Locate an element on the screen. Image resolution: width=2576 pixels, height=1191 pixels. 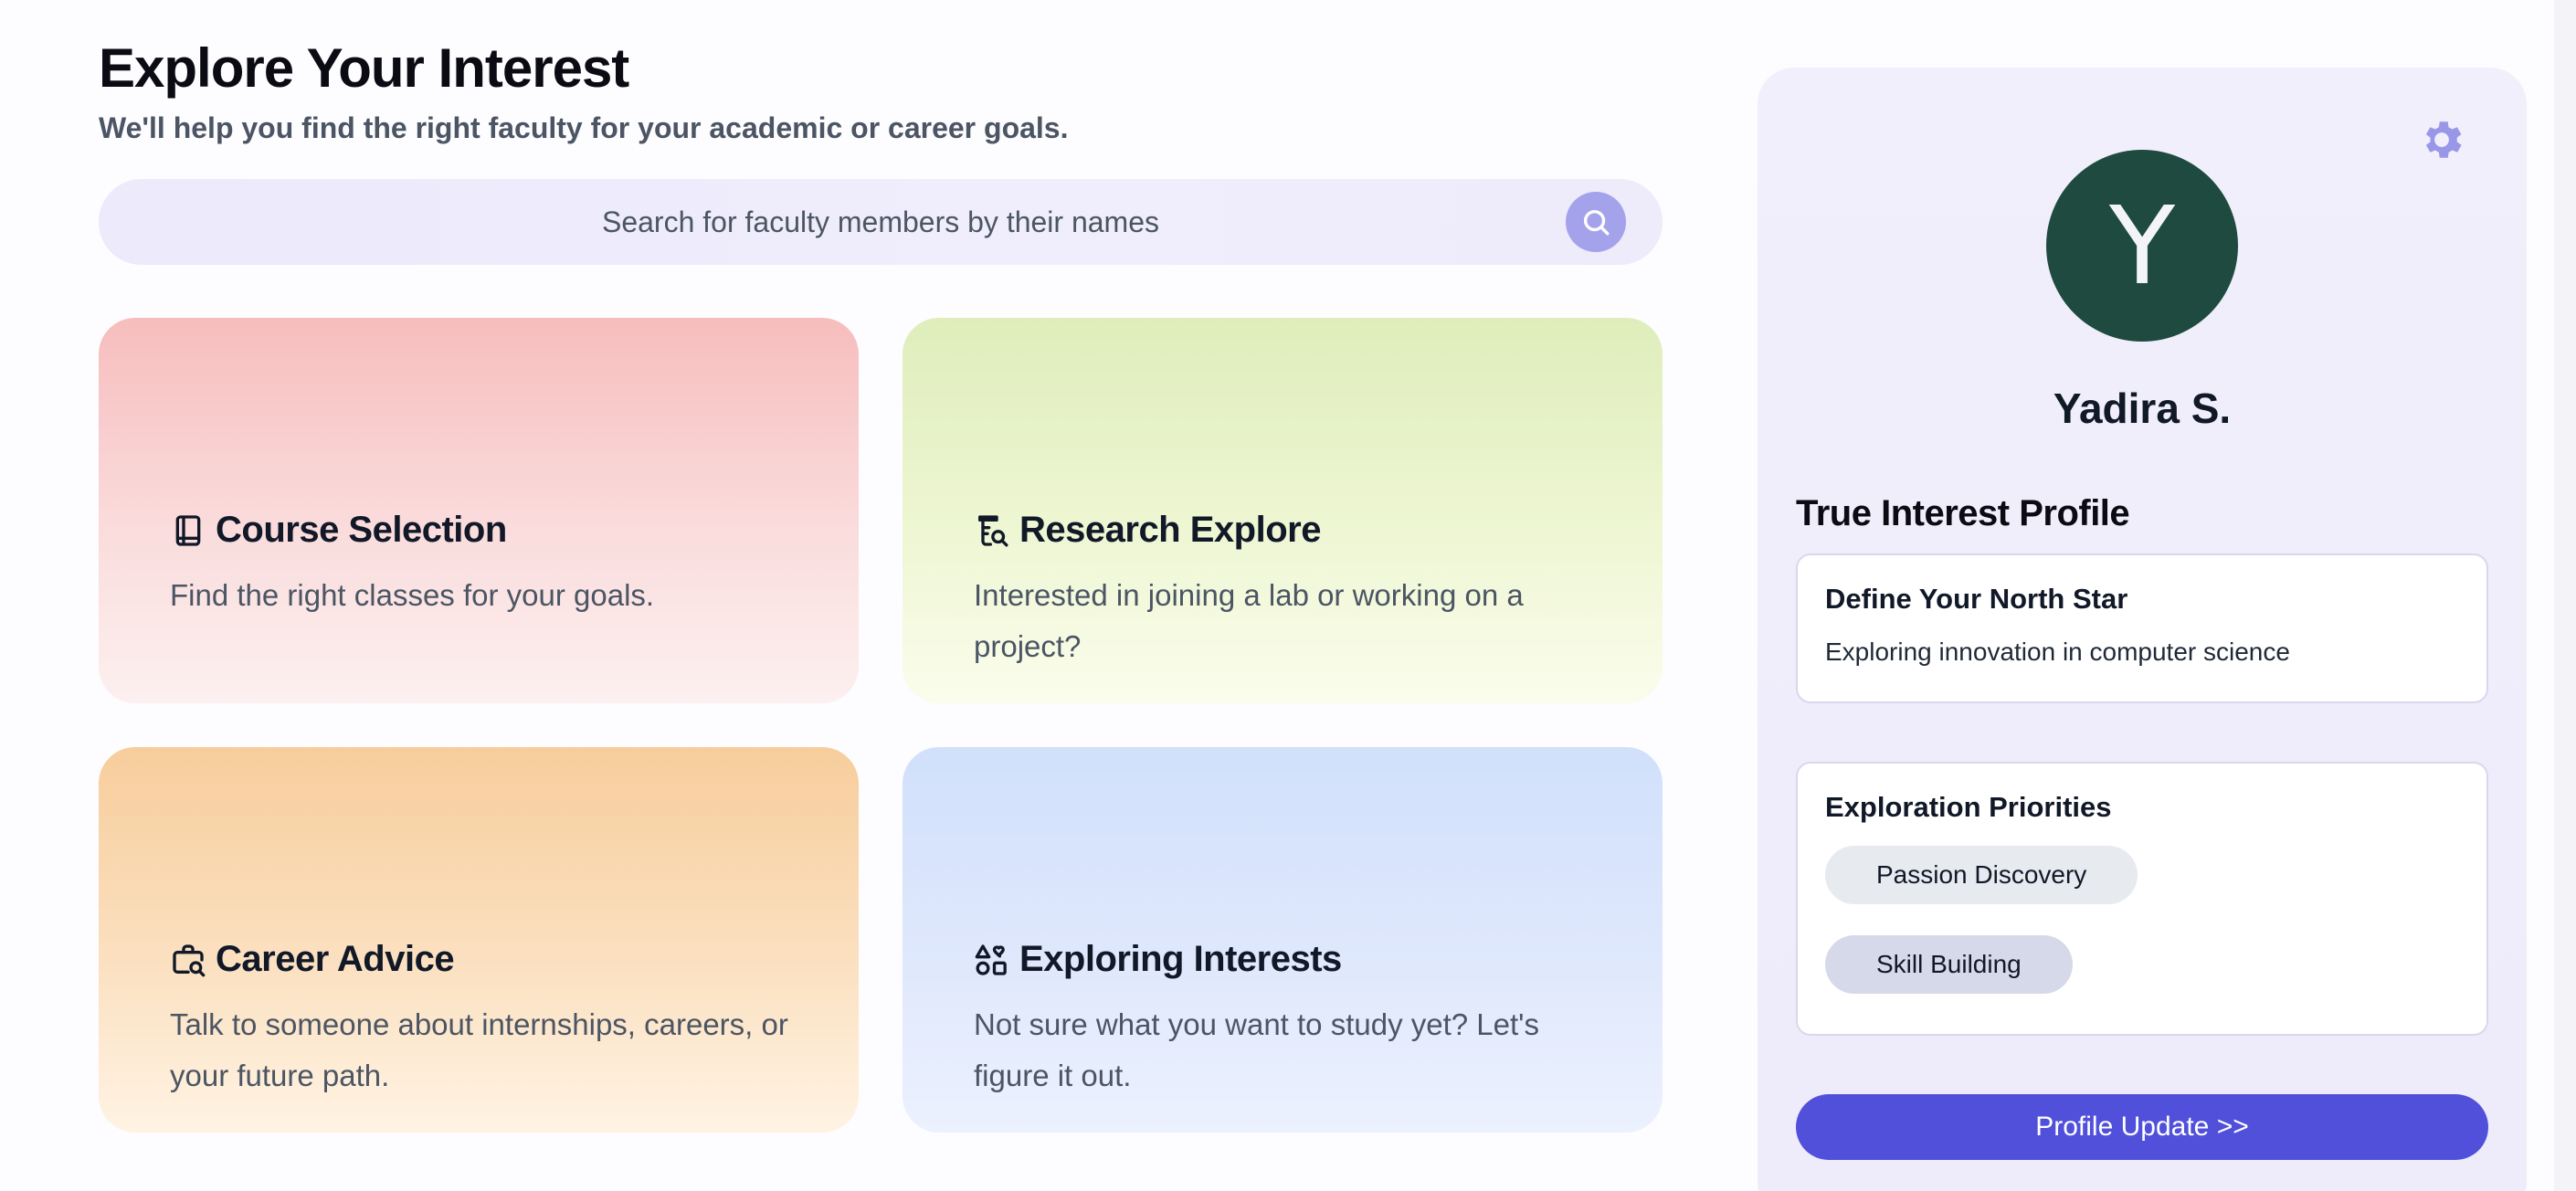
card-title: Course Selection is located at coordinates (361, 530).